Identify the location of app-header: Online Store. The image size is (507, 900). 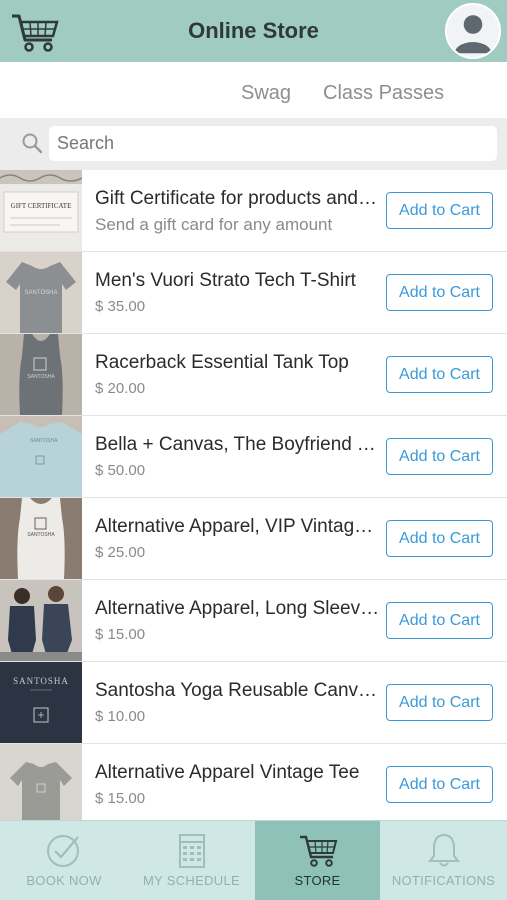
(253, 31).